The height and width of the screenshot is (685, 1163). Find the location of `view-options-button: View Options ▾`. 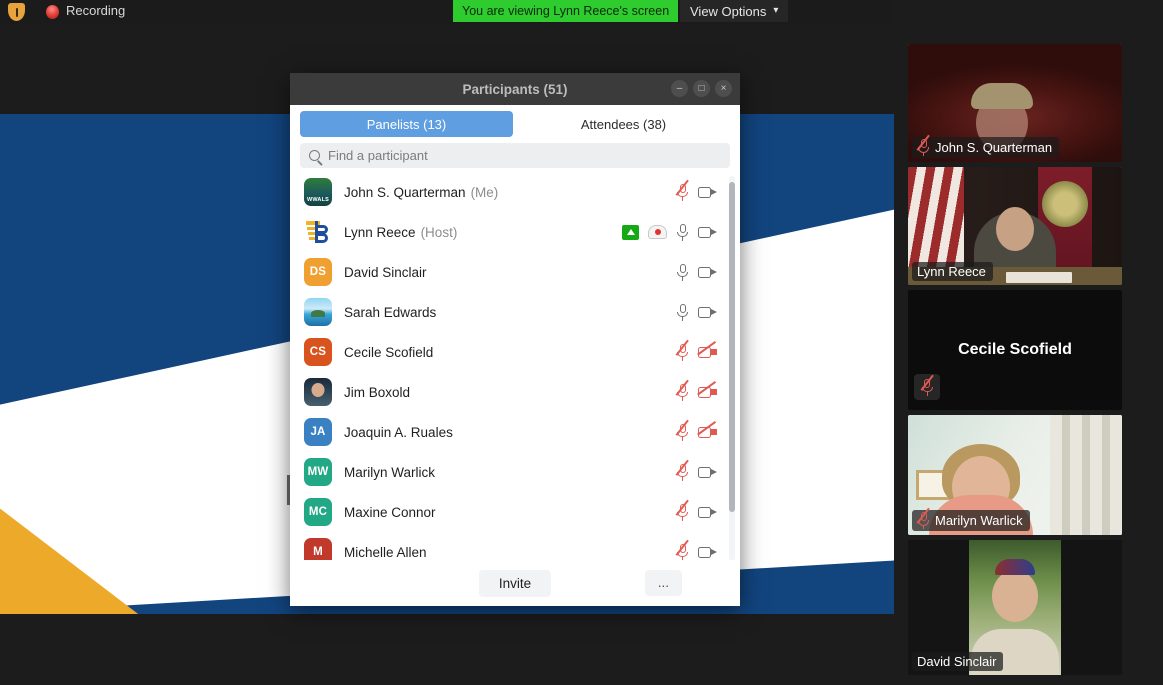

view-options-button: View Options ▾ is located at coordinates (734, 11).